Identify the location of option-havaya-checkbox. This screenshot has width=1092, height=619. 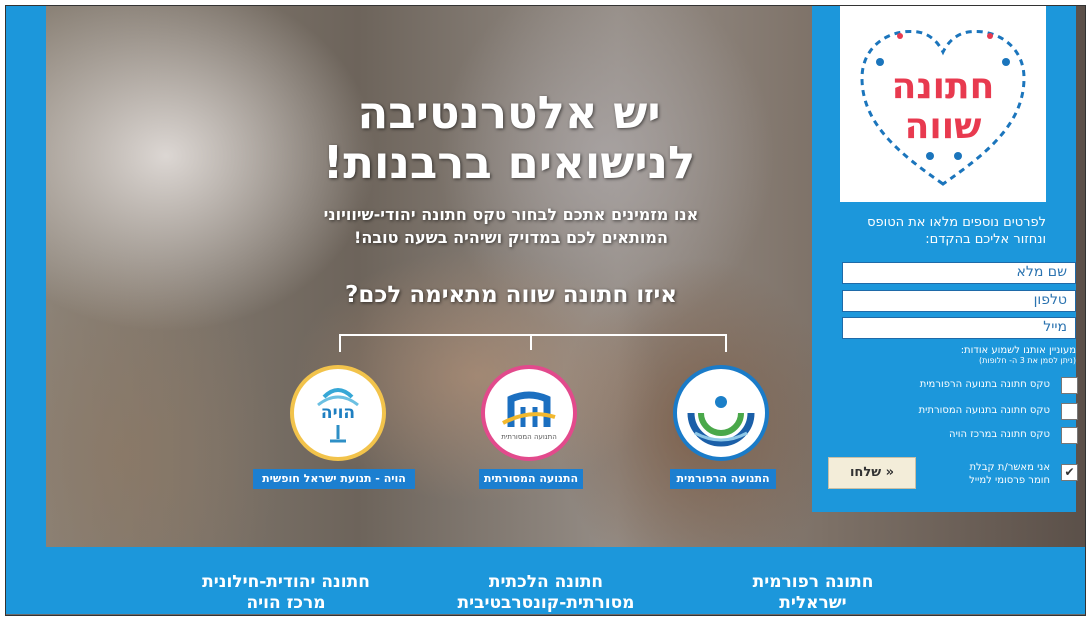
(1069, 435).